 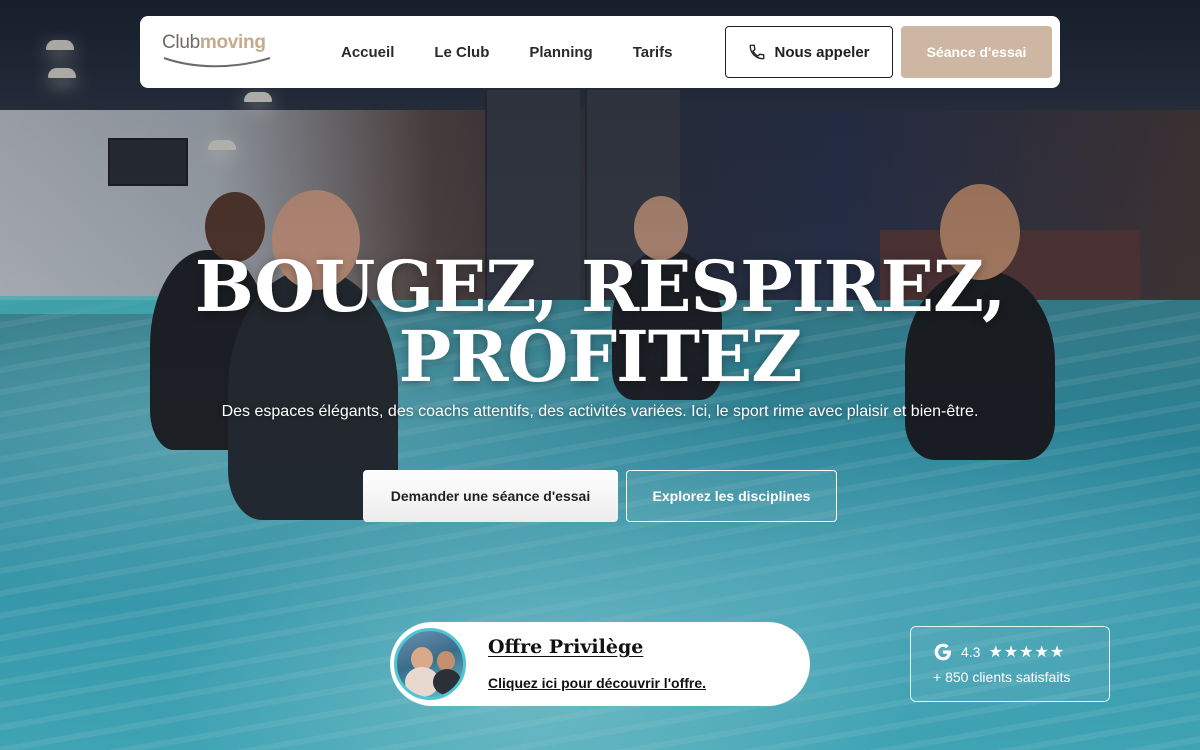 What do you see at coordinates (757, 52) in the screenshot?
I see `phone-icon` at bounding box center [757, 52].